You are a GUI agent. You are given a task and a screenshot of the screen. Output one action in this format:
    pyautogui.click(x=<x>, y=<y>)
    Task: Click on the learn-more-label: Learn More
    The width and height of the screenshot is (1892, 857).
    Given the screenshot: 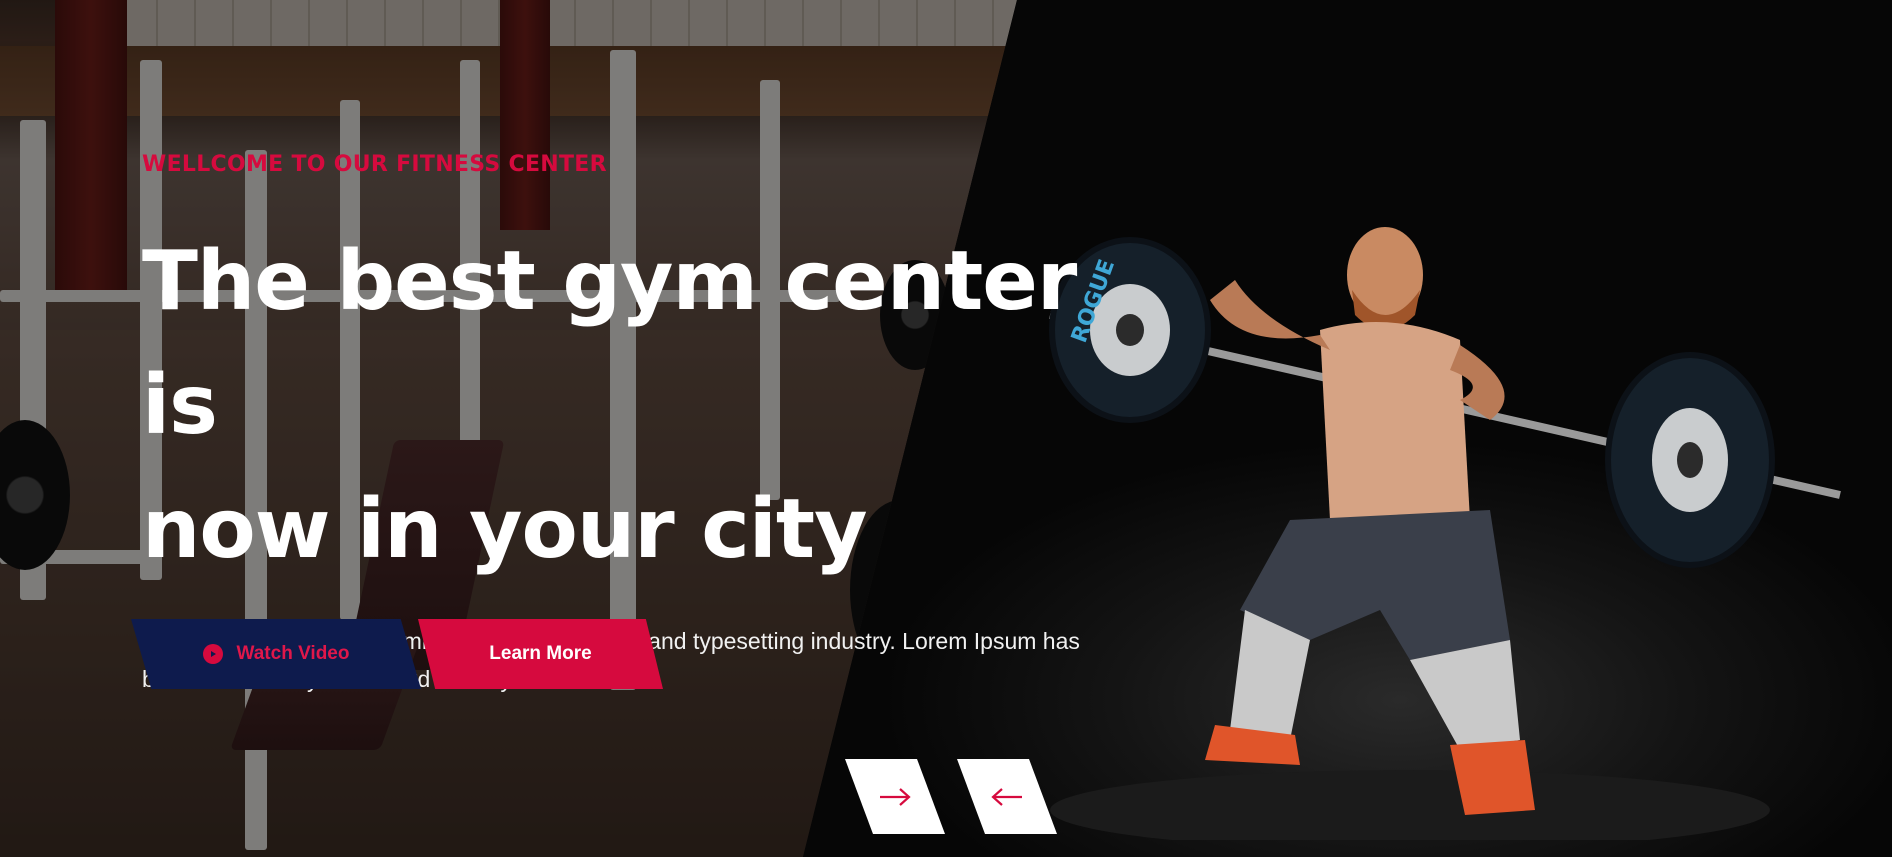 What is the action you would take?
    pyautogui.click(x=540, y=653)
    